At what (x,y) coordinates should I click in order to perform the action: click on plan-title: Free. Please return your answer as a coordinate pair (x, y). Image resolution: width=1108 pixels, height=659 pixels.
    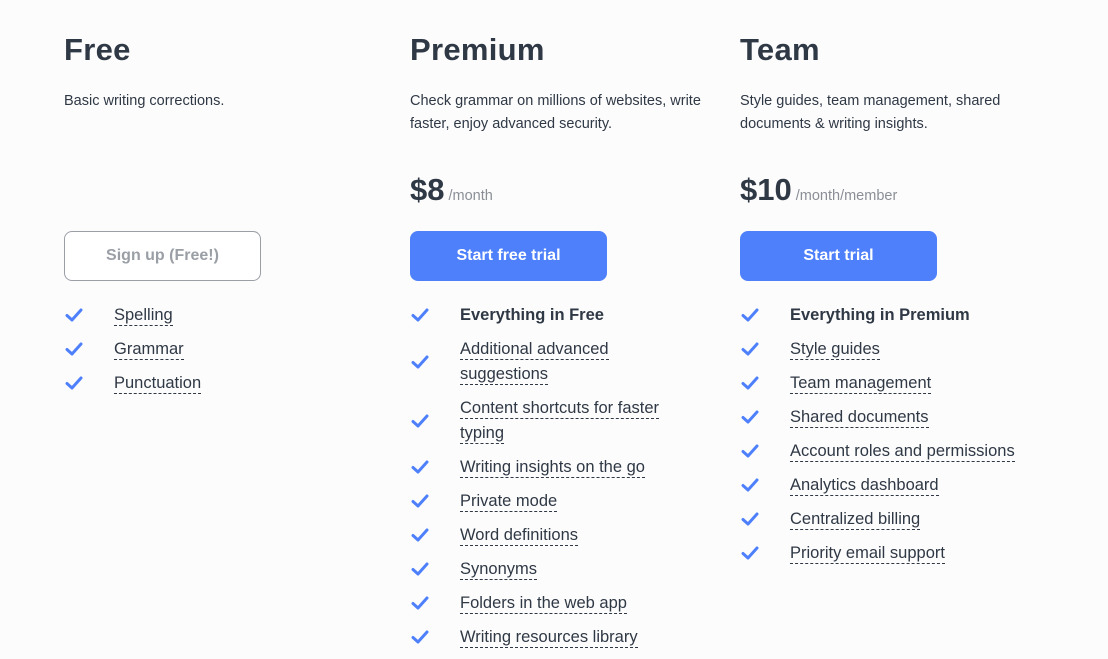
    Looking at the image, I should click on (97, 49).